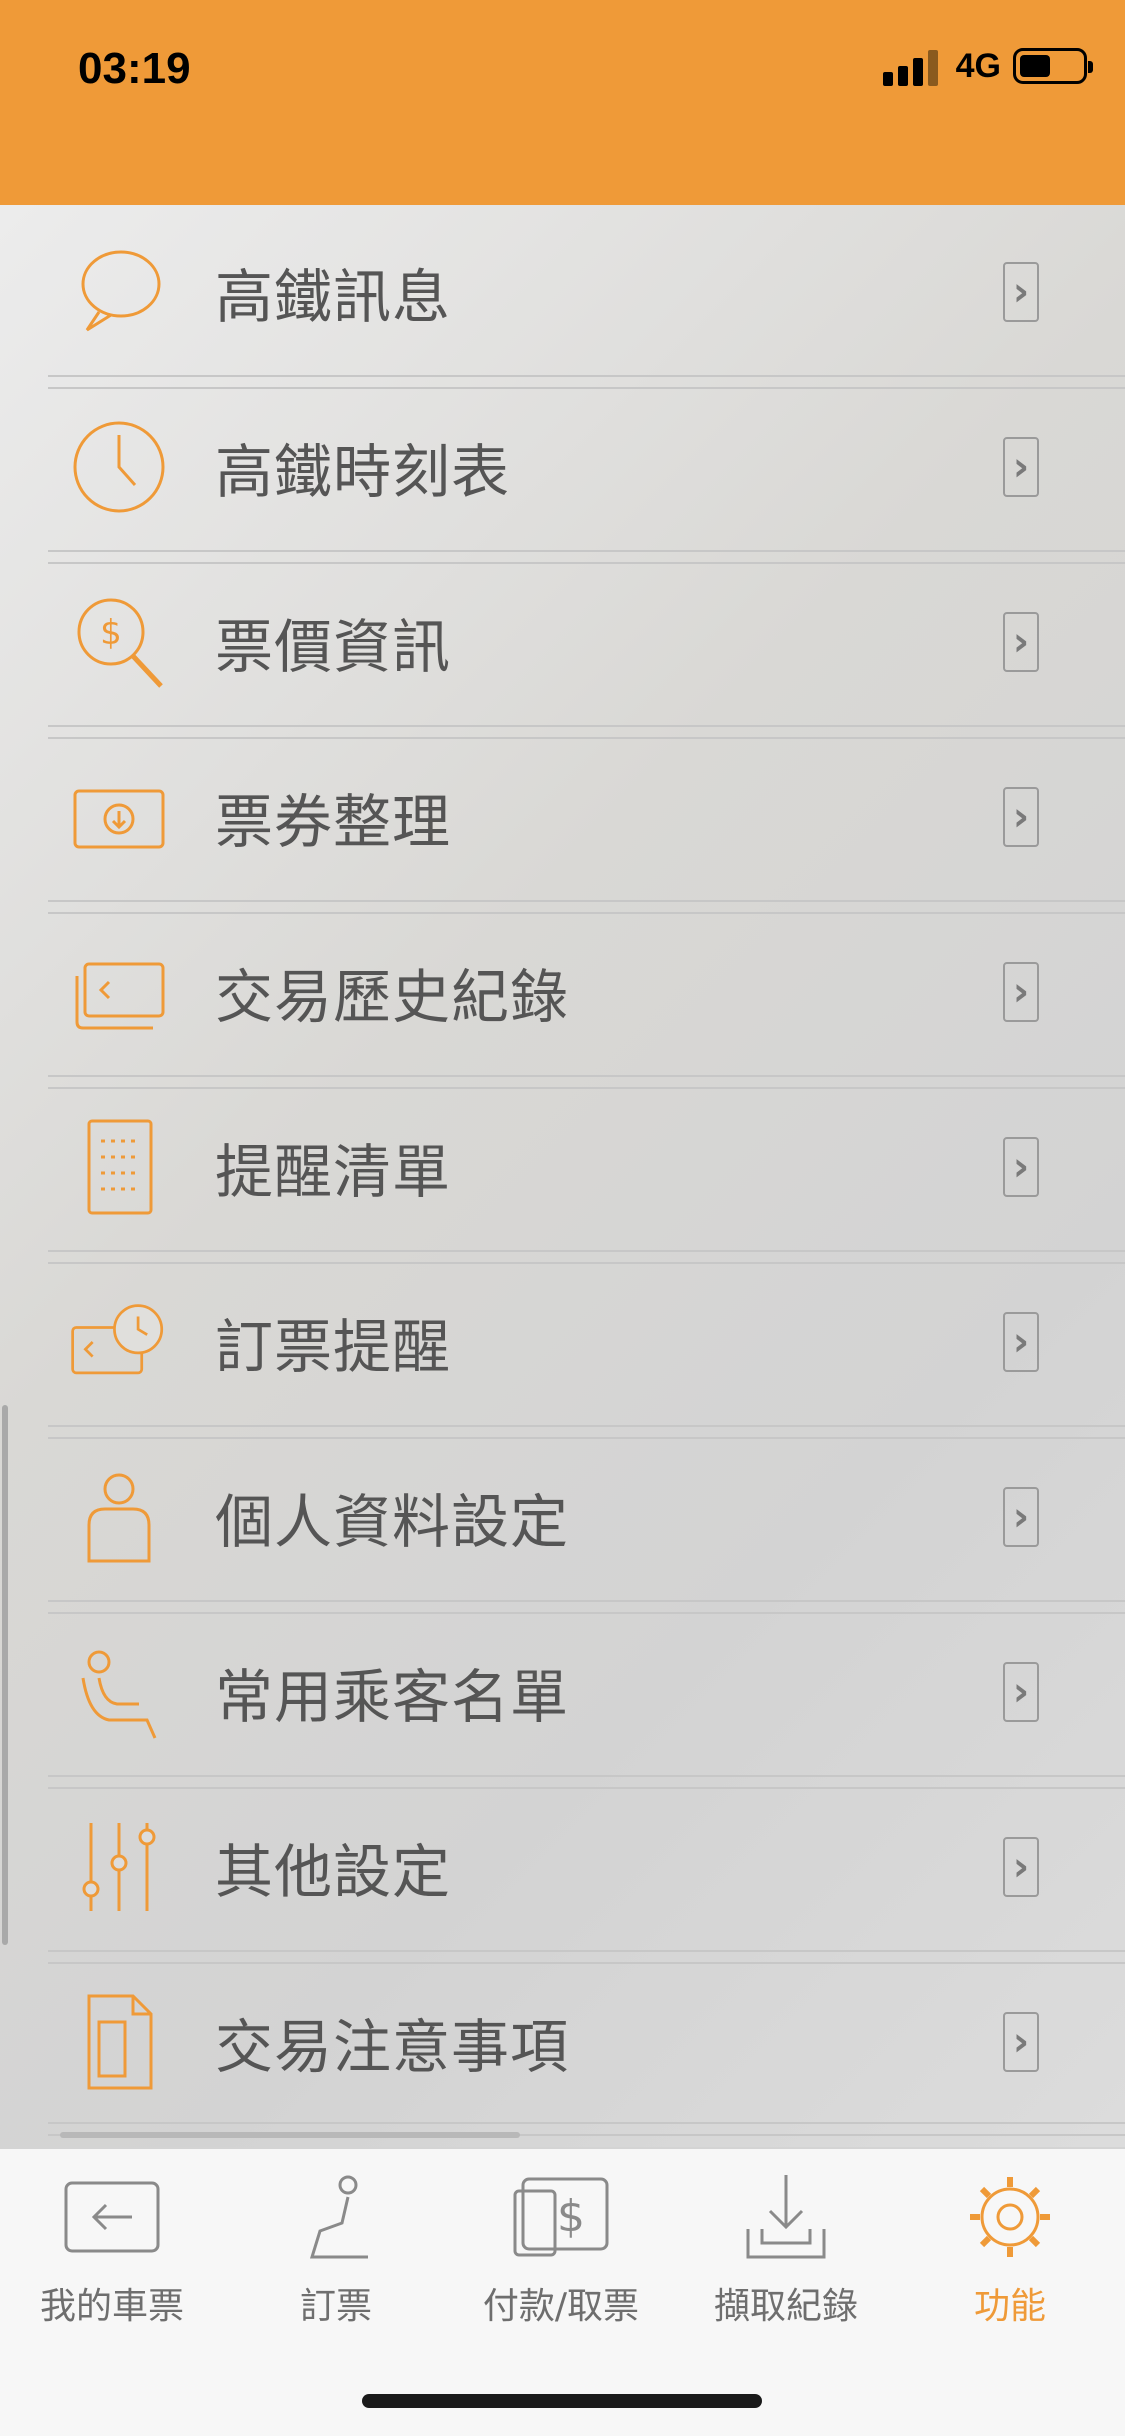  Describe the element at coordinates (392, 2047) in the screenshot. I see `menu-item-label: 交易注意事項` at that location.